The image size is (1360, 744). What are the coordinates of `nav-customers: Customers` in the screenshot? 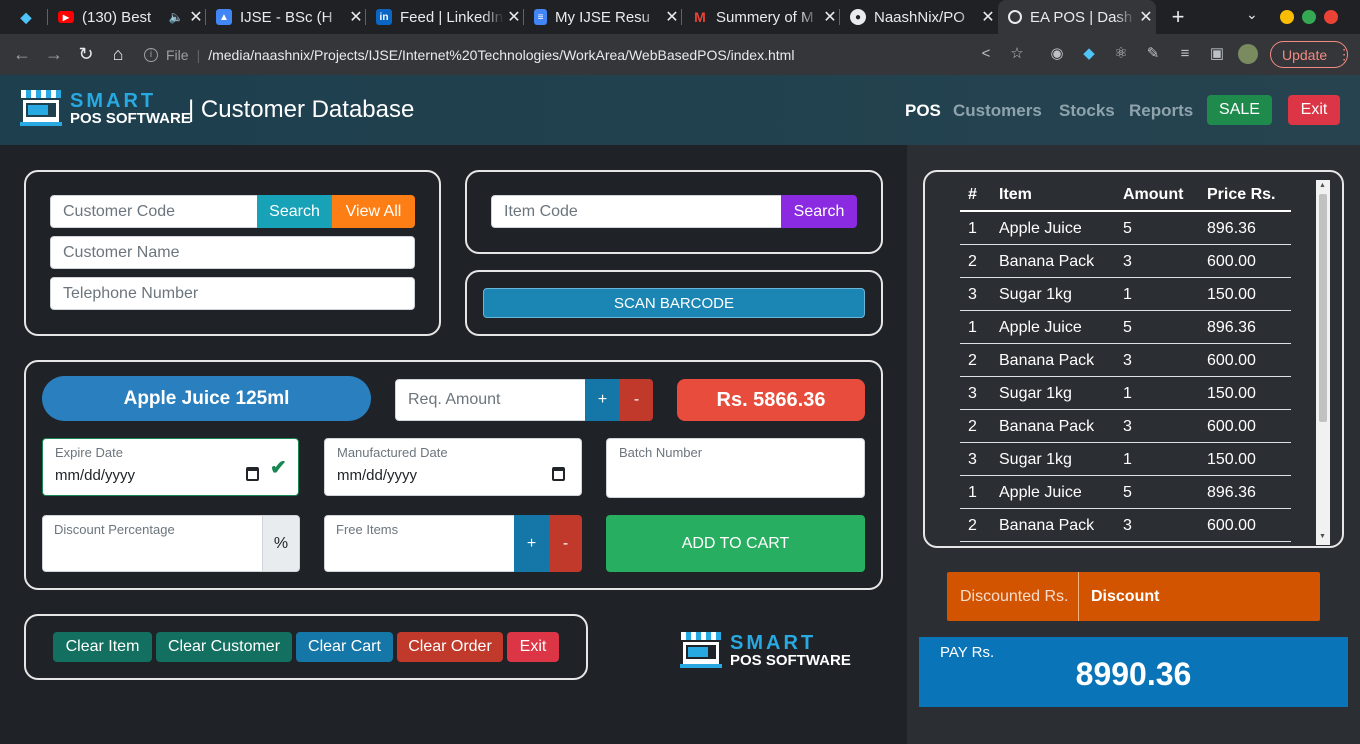 It's located at (997, 111).